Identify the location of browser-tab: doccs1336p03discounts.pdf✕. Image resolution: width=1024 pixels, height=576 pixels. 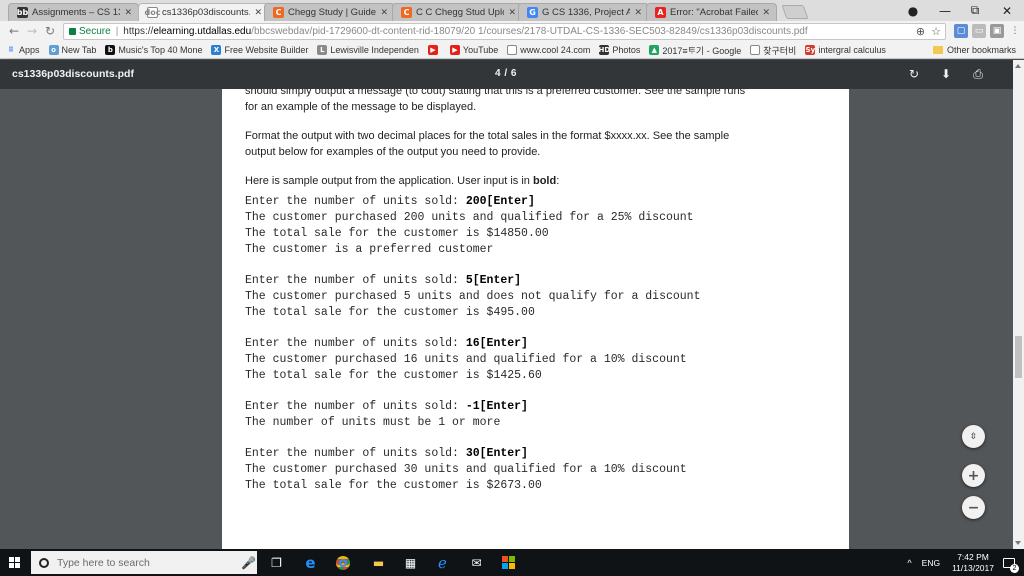
(203, 12).